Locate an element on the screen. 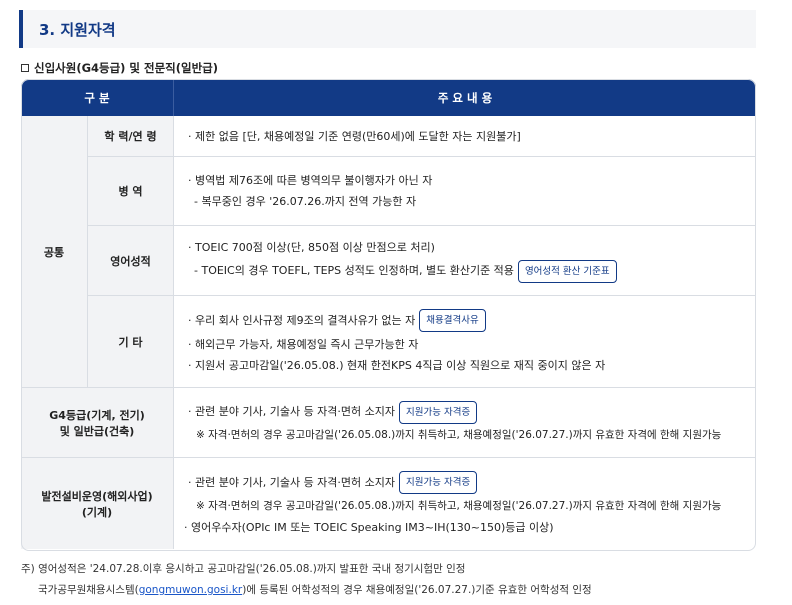  disqualification-button: 채용결격사유 is located at coordinates (452, 320).